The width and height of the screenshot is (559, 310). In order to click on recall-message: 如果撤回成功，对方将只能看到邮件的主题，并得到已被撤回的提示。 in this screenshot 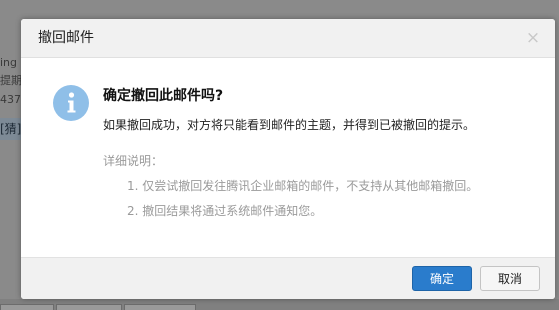, I will do `click(289, 125)`.